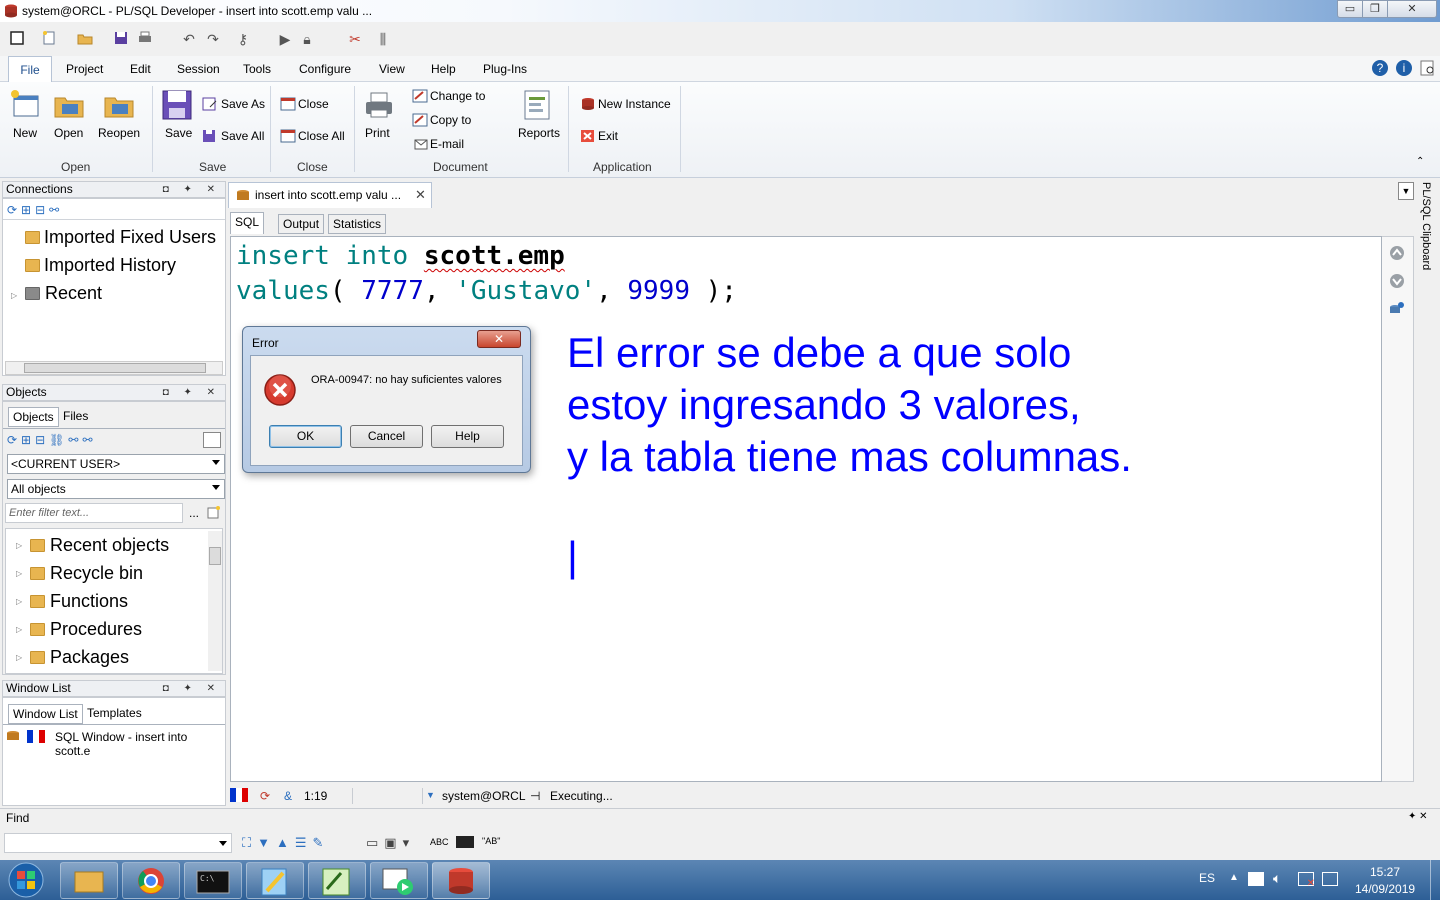  What do you see at coordinates (89, 880) in the screenshot?
I see `taskbar-explorer` at bounding box center [89, 880].